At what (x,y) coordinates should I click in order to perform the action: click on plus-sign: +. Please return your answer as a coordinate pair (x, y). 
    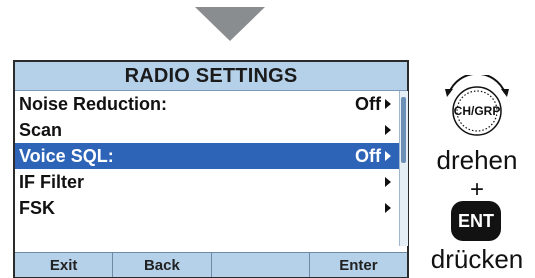
    Looking at the image, I should click on (476, 189).